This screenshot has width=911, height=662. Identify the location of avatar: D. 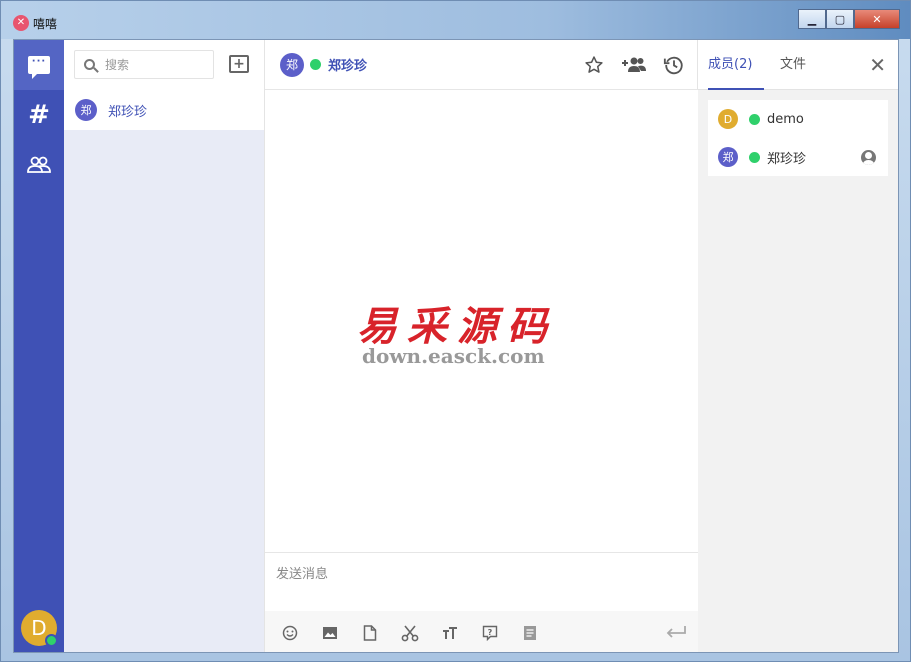
(728, 119).